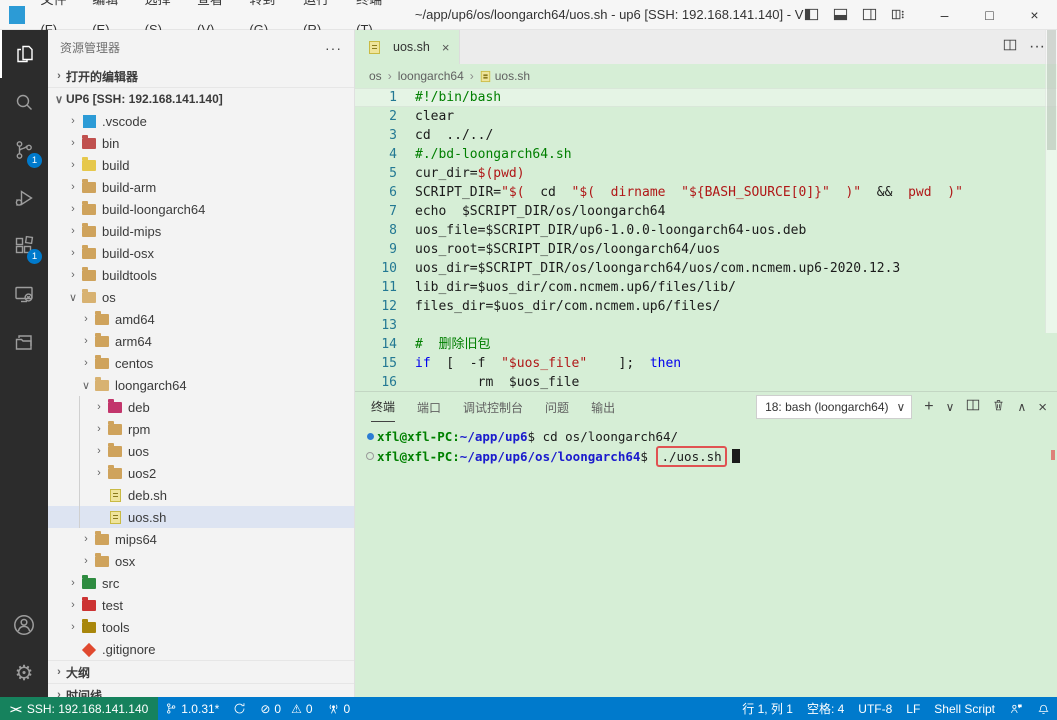 The width and height of the screenshot is (1057, 720). I want to click on workspace-root-section: ∨ UP6 [SSH: 192.168.141.140], so click(201, 98).